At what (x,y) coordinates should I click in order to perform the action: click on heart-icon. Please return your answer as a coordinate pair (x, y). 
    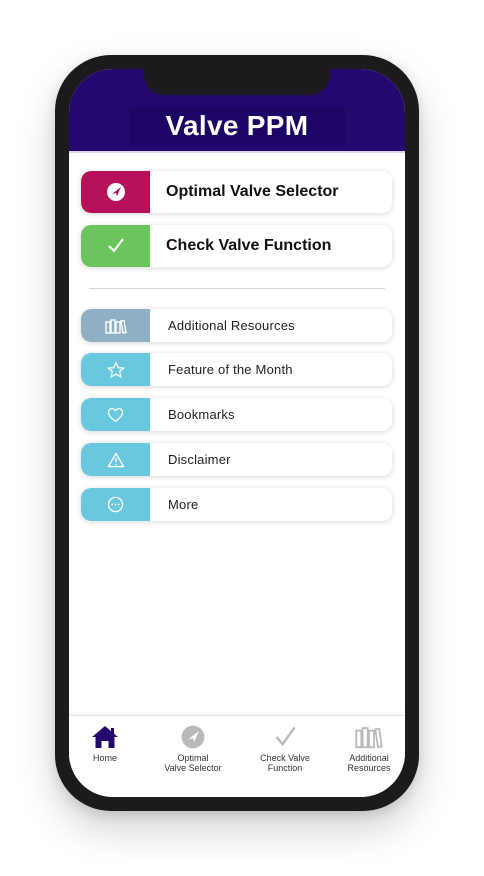
    Looking at the image, I should click on (115, 414).